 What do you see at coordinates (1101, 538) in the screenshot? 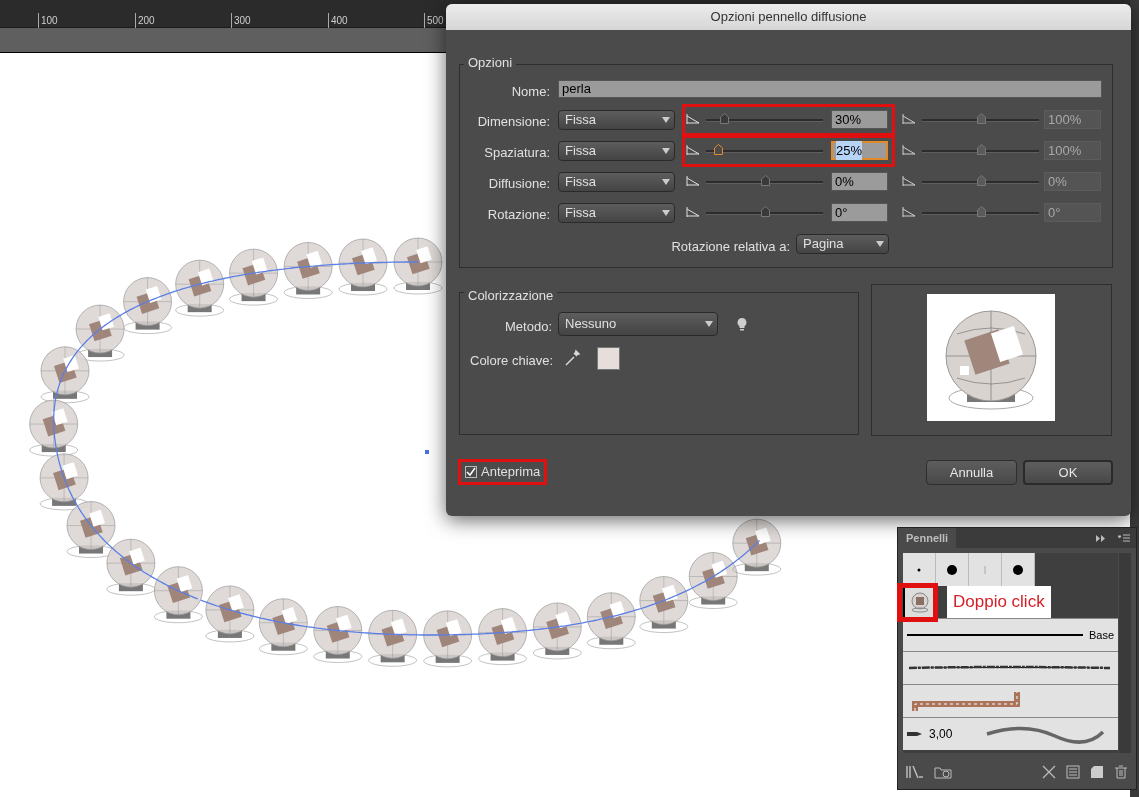
I see `collapse-icon` at bounding box center [1101, 538].